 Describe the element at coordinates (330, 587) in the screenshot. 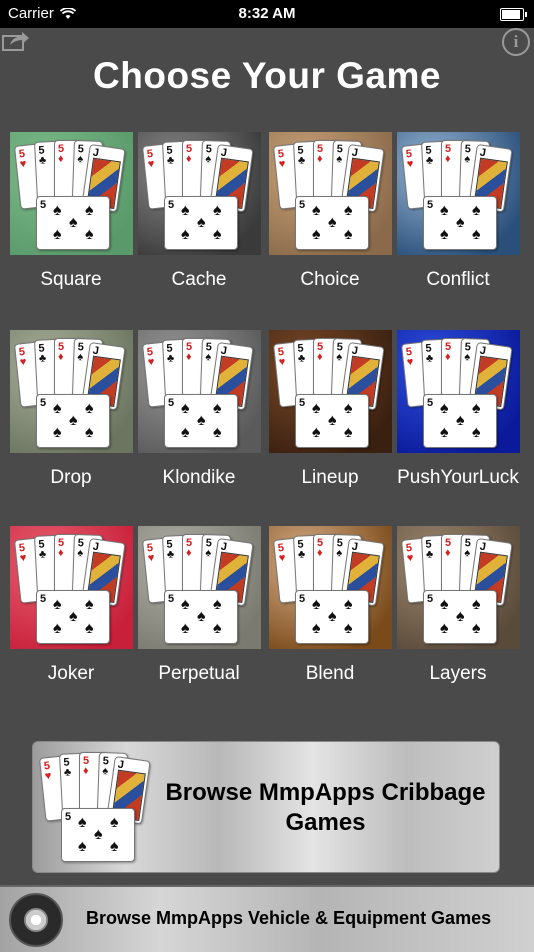

I see `game-tile-blend: 5 ♥ 5 ♣ 5 ♦ 5 ♠ J 5 ♠ ♠ ♠ ♠ ♠` at that location.